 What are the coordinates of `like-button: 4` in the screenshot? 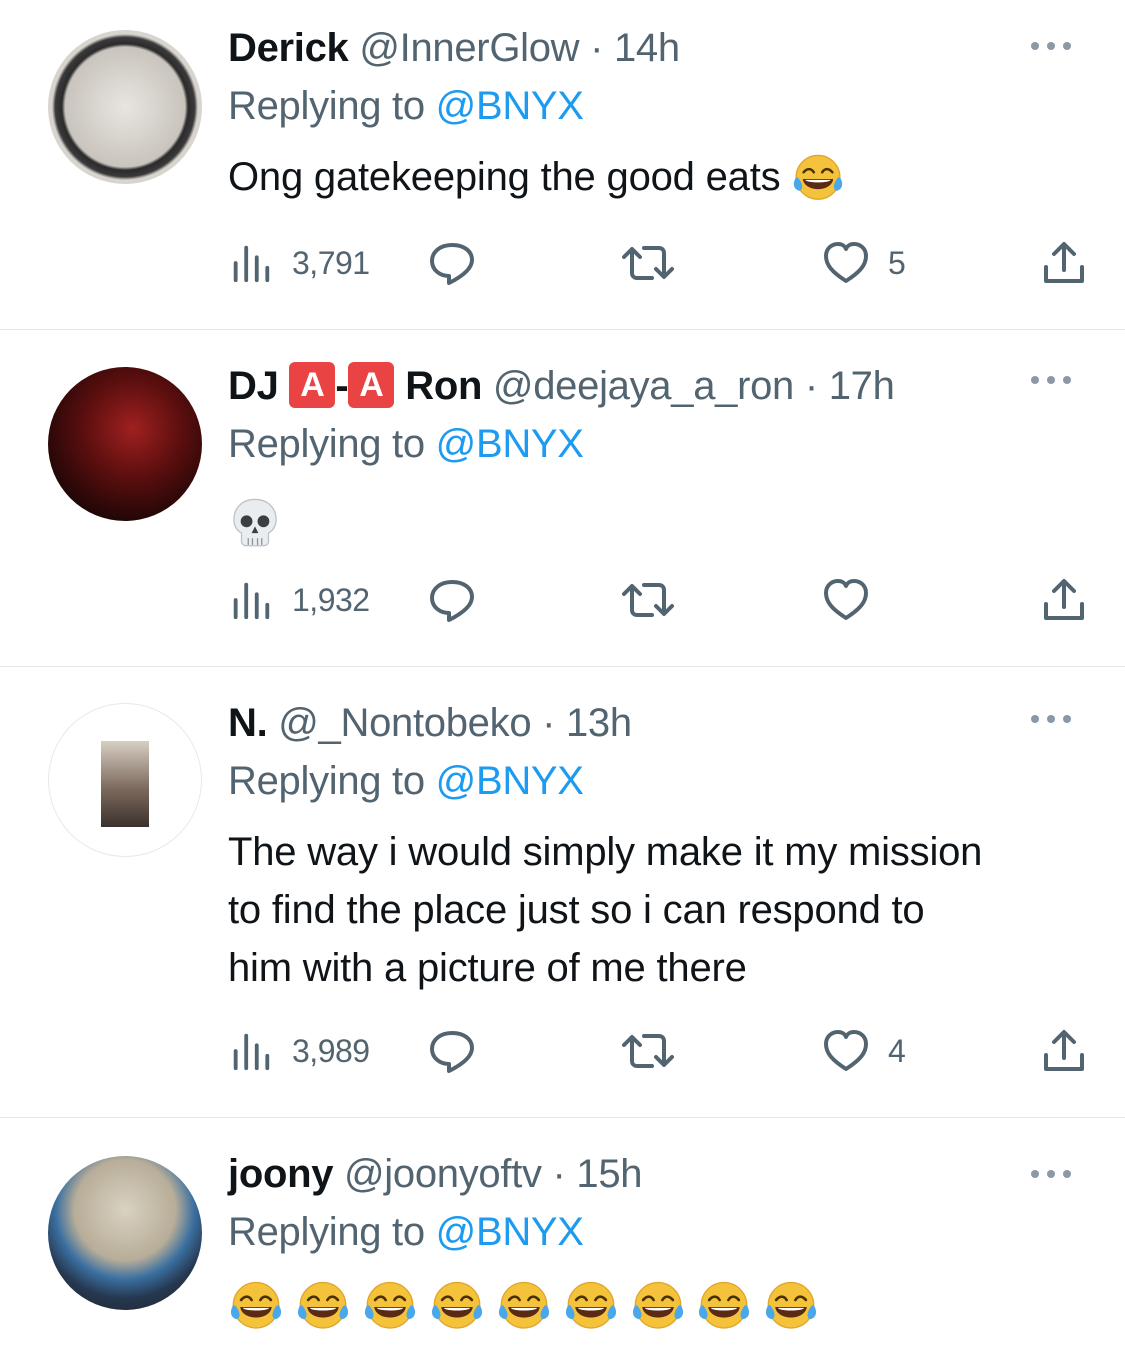 It's located at (864, 1051).